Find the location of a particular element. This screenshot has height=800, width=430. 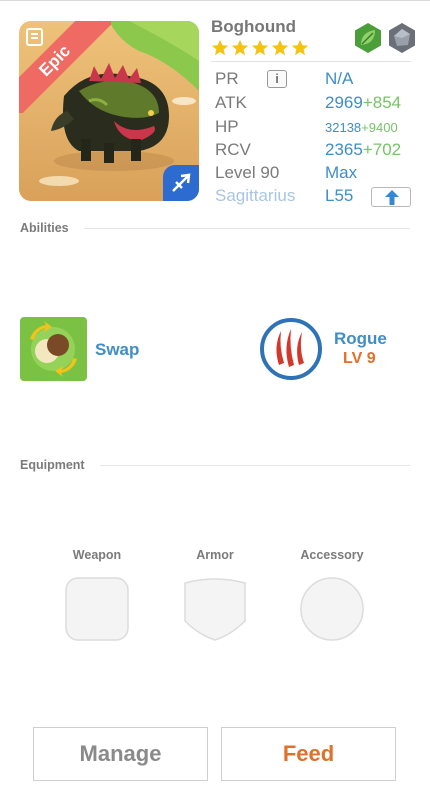

sagittarius-icon is located at coordinates (181, 182).